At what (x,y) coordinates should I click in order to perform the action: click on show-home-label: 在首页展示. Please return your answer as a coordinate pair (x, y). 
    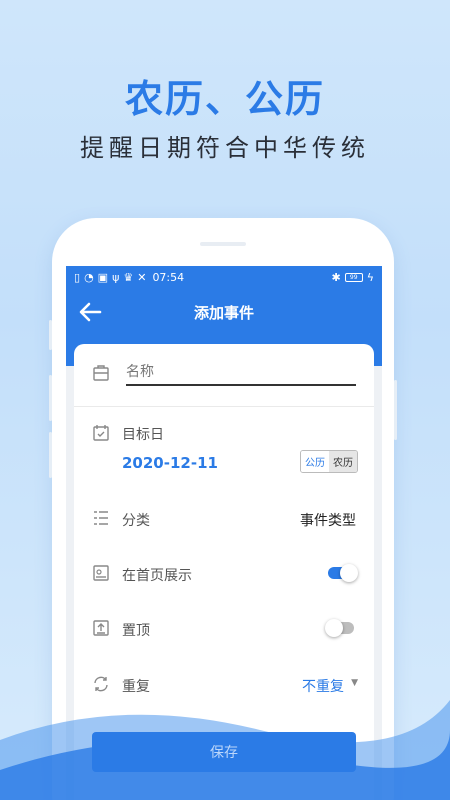
    Looking at the image, I should click on (157, 576).